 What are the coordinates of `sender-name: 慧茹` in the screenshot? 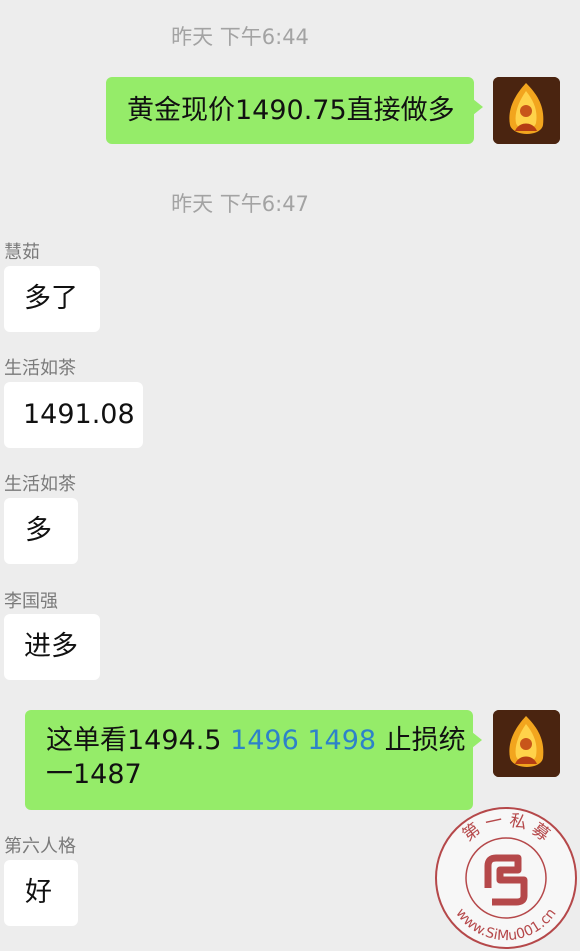 It's located at (22, 252).